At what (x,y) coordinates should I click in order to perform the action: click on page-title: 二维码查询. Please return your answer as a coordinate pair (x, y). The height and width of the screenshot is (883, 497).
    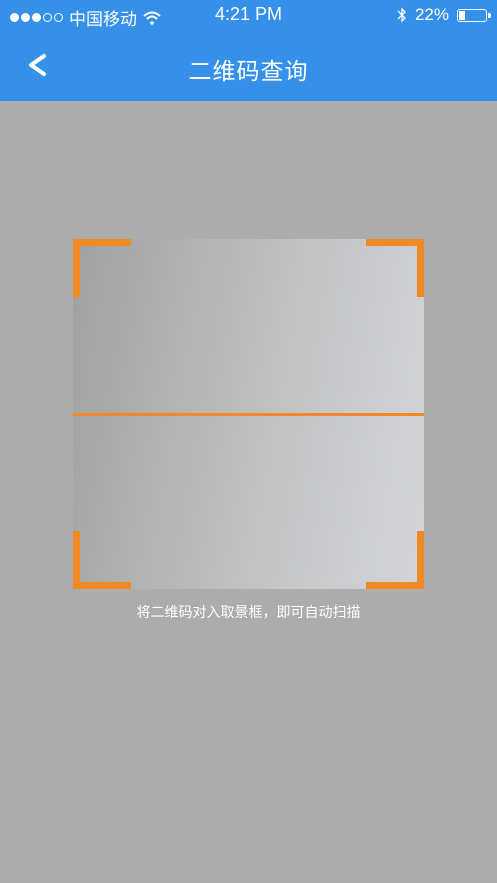
    Looking at the image, I should click on (248, 71).